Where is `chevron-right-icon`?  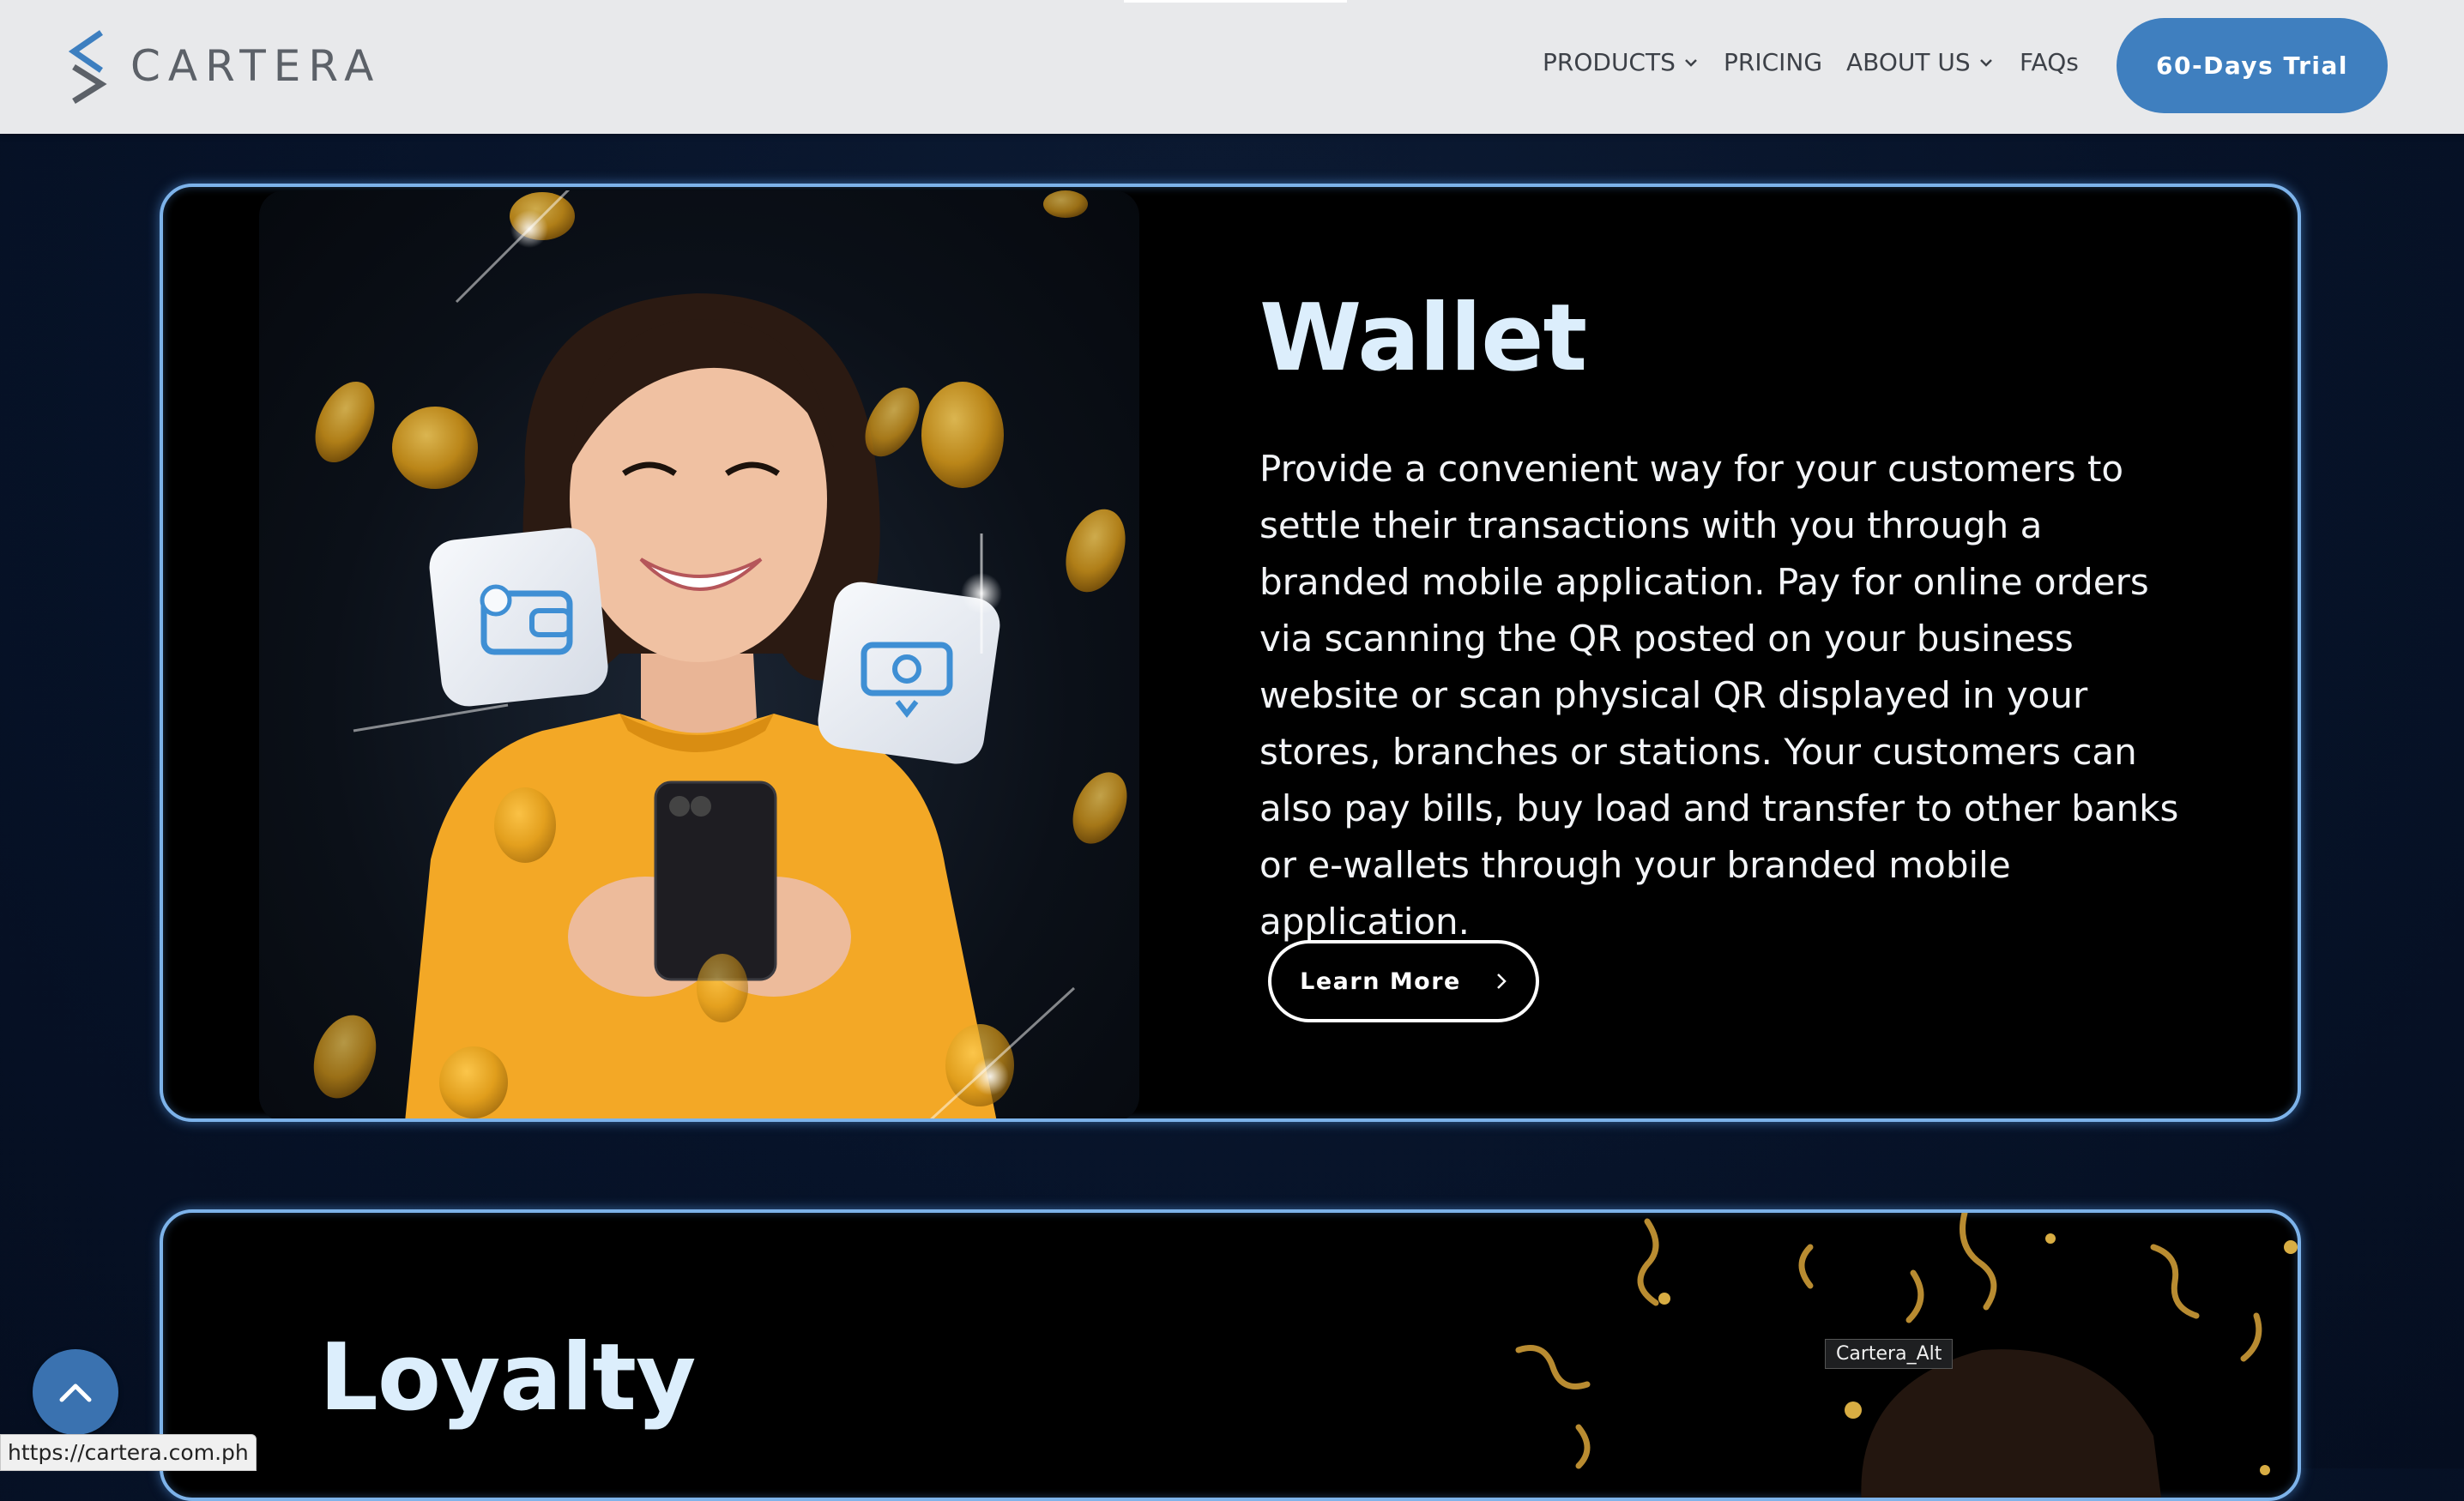 chevron-right-icon is located at coordinates (1501, 982).